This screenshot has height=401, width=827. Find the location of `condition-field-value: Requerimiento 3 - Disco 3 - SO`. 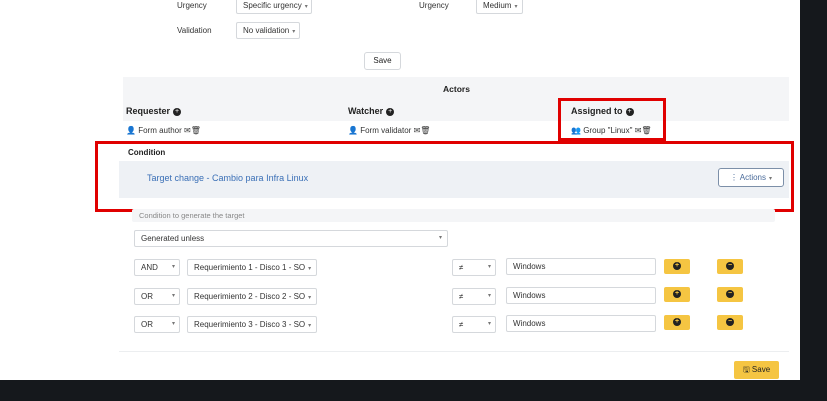

condition-field-value: Requerimiento 3 - Disco 3 - SO is located at coordinates (250, 324).